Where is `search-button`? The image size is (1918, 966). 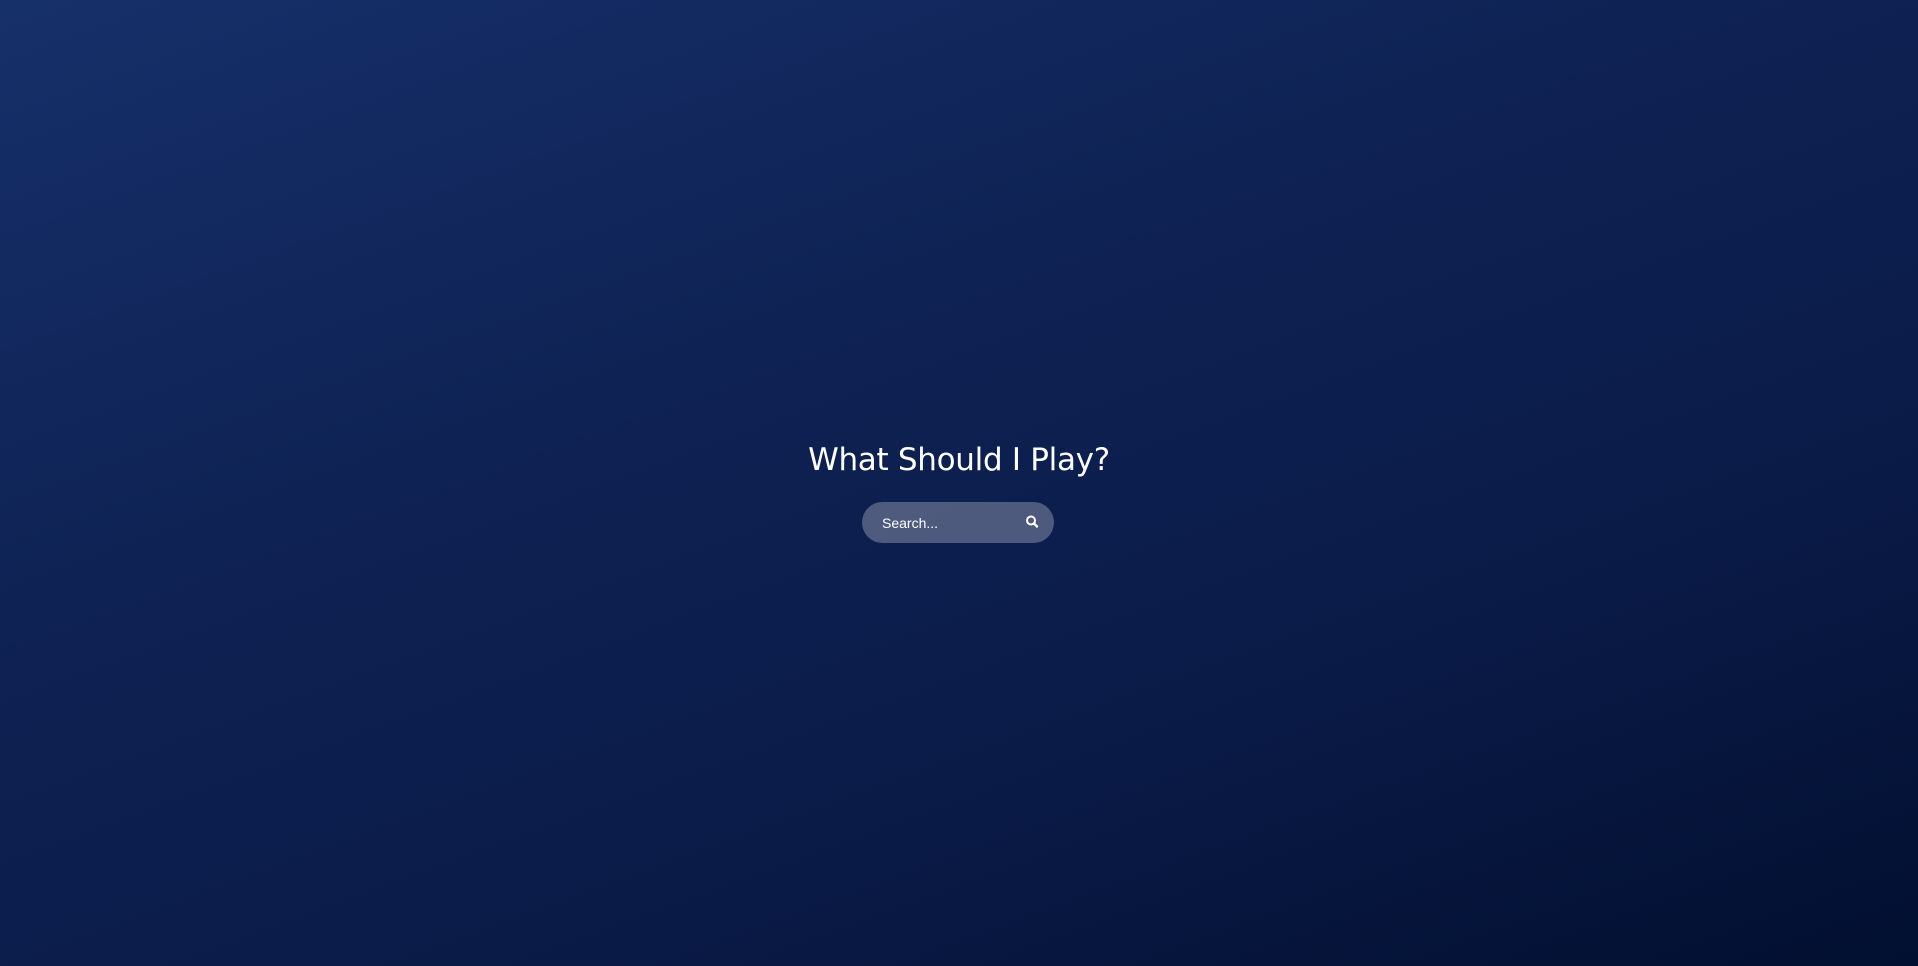 search-button is located at coordinates (1032, 522).